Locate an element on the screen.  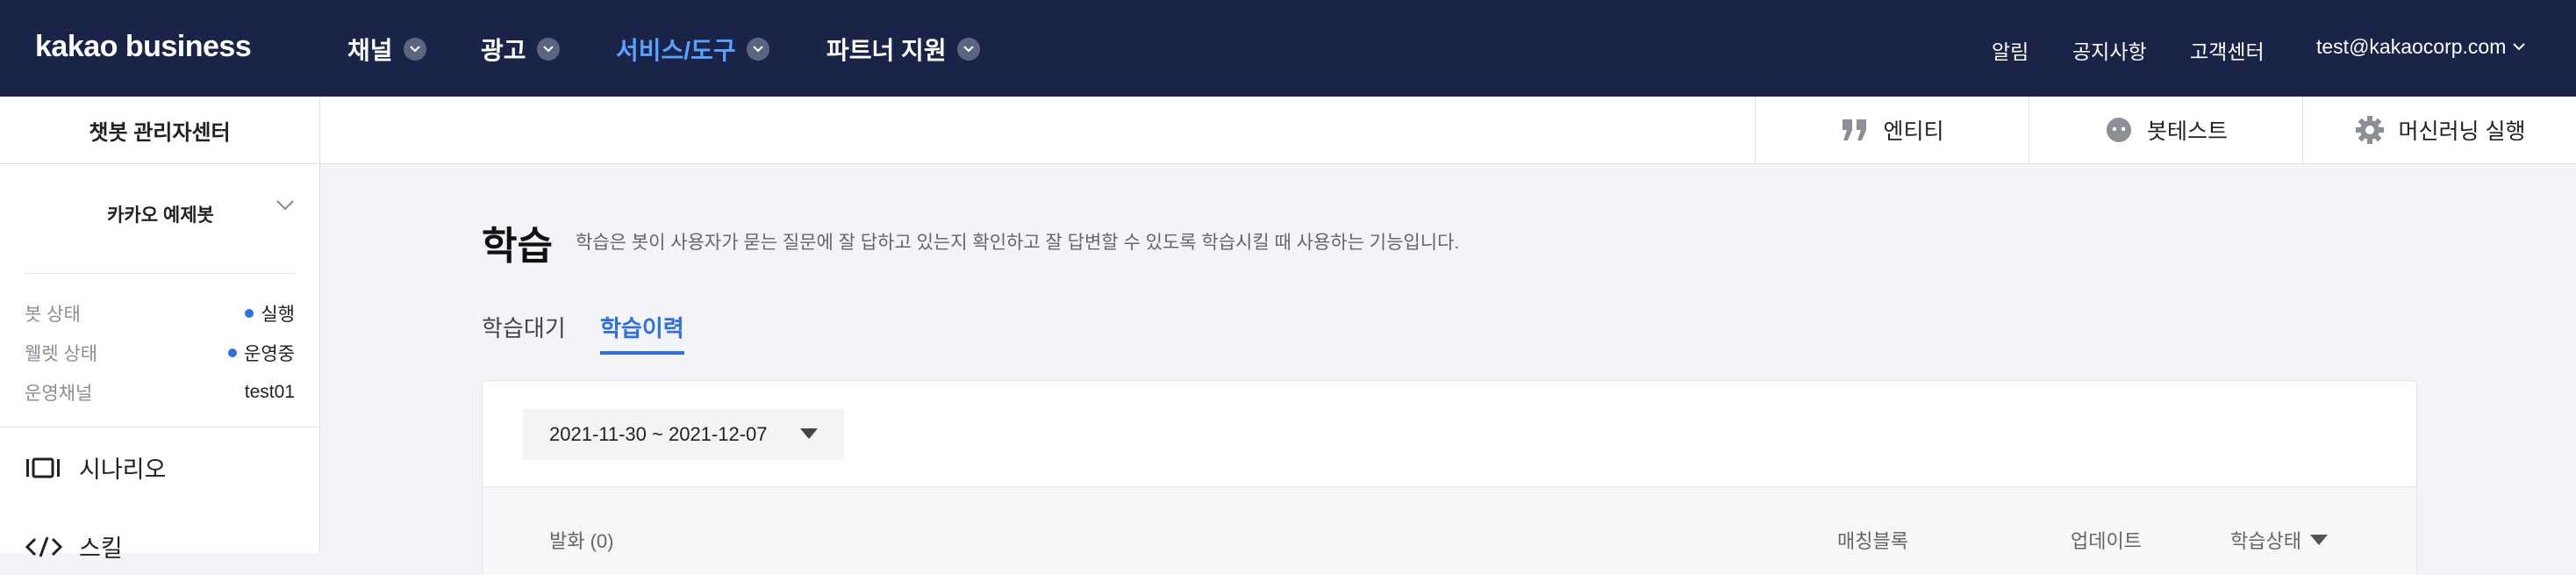
quote-icon is located at coordinates (1855, 129).